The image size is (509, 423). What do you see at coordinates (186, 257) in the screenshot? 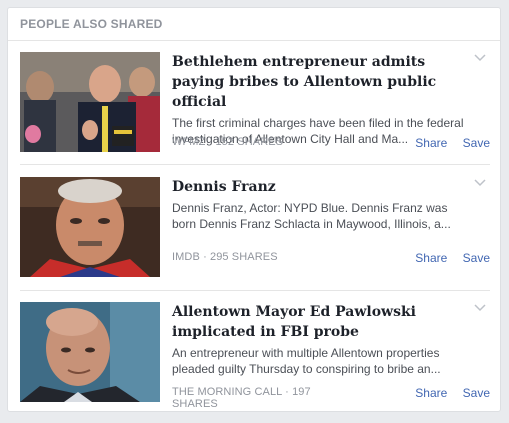
I see `story-source: IMDB` at bounding box center [186, 257].